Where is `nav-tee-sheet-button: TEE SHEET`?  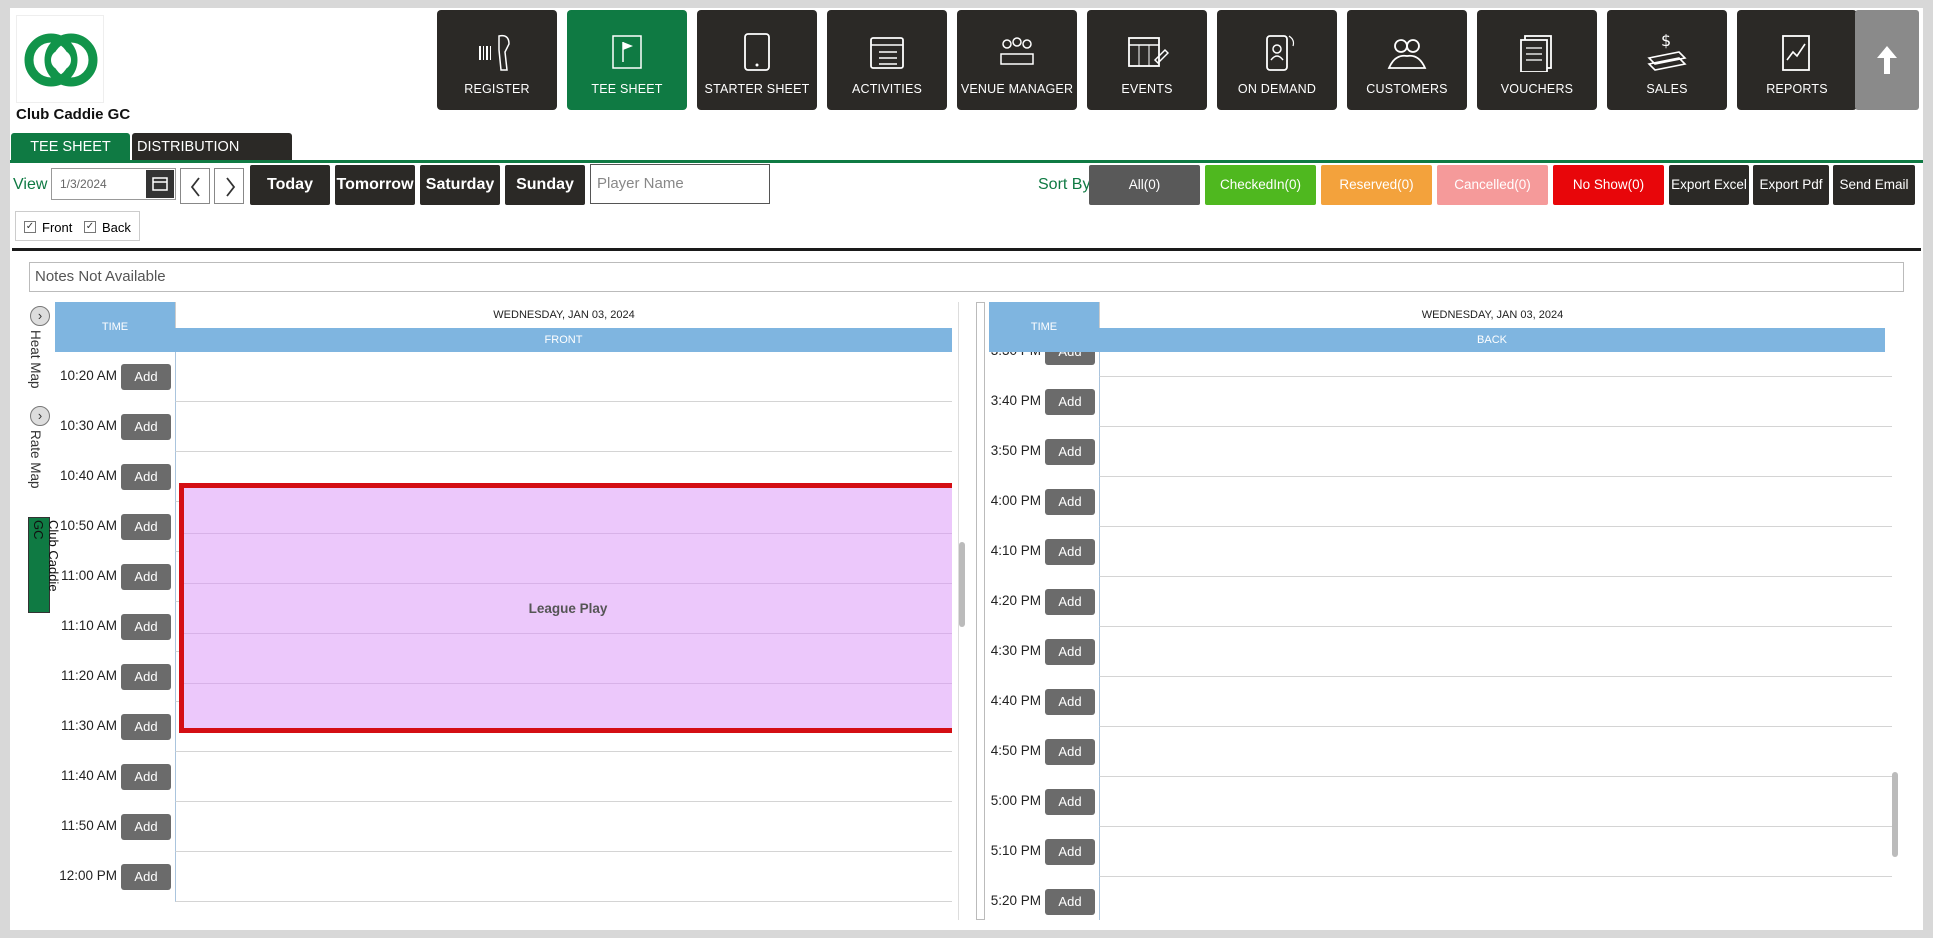 nav-tee-sheet-button: TEE SHEET is located at coordinates (627, 60).